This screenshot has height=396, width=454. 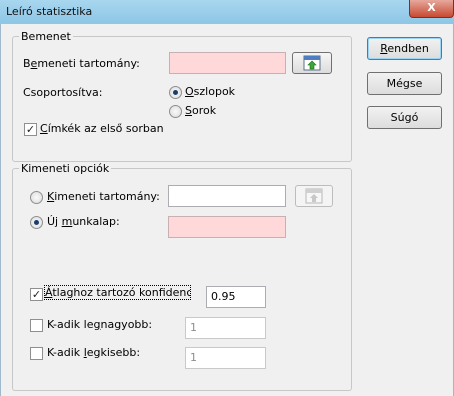 I want to click on columns-radio-label: Oszlopok, so click(x=210, y=91).